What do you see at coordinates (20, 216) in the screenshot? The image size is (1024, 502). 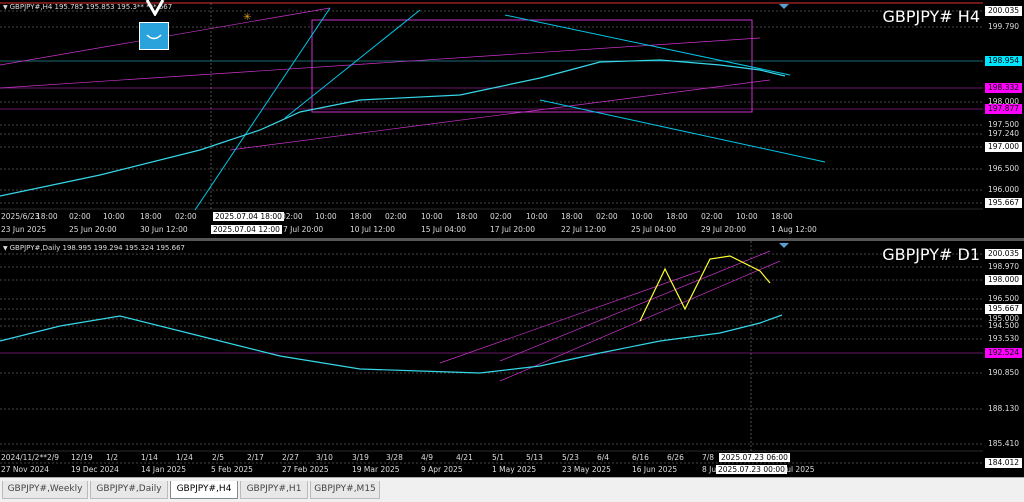 I see `time-label: 2025/6/23` at bounding box center [20, 216].